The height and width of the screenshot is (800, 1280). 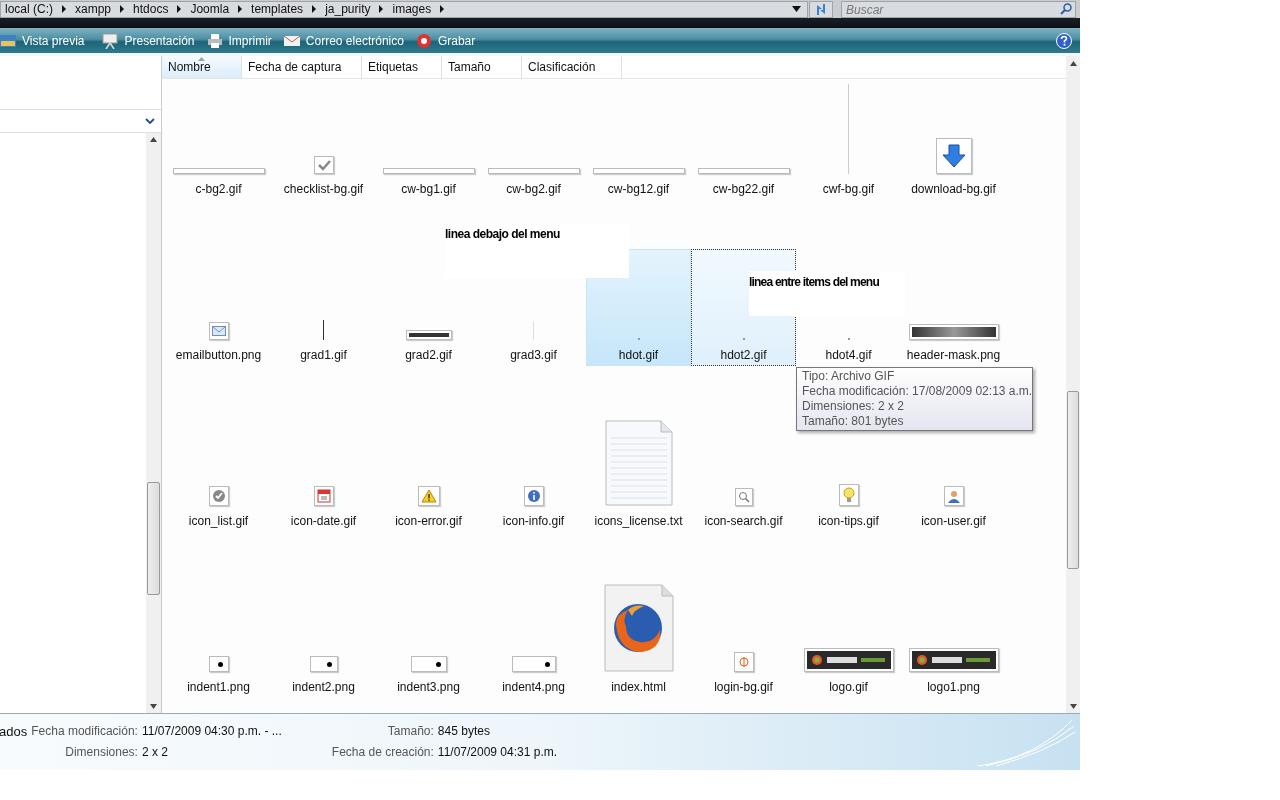 What do you see at coordinates (218, 343) in the screenshot?
I see `file-item: emailbutton.png` at bounding box center [218, 343].